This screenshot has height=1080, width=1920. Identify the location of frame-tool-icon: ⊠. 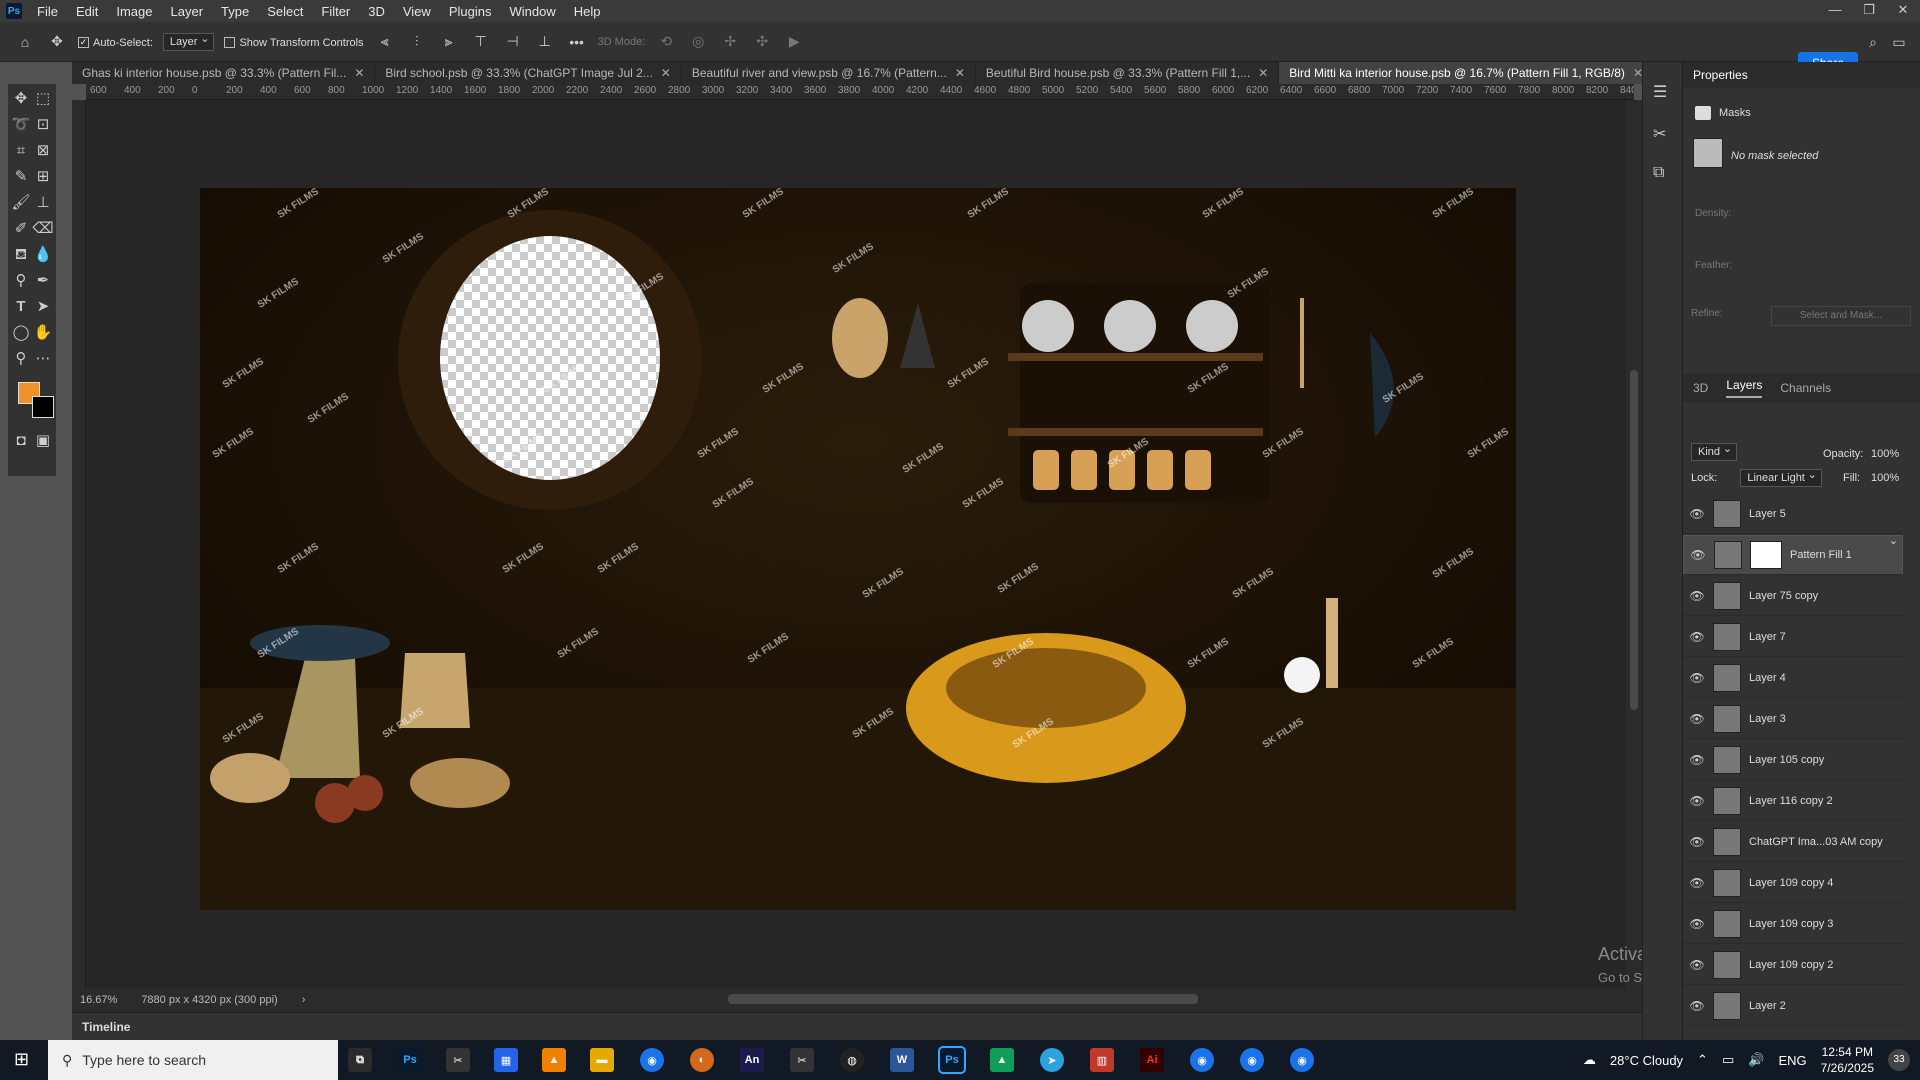
(43, 151).